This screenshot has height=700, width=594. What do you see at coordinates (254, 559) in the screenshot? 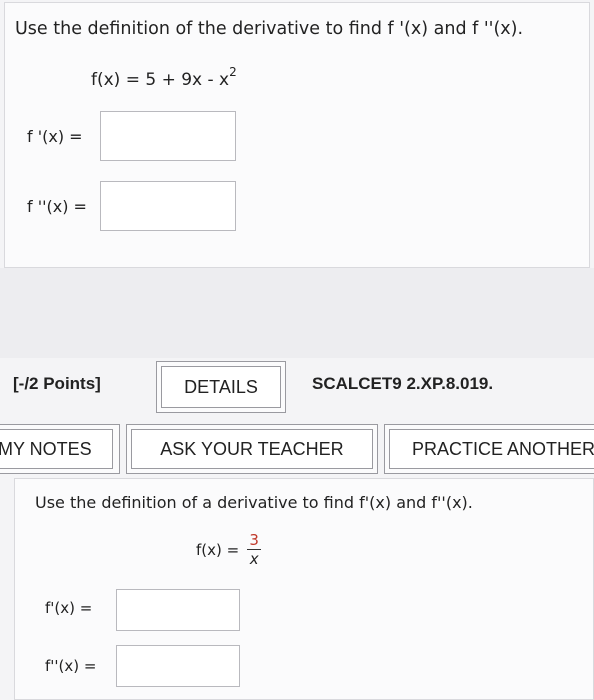
I see `fraction-denominator: x` at bounding box center [254, 559].